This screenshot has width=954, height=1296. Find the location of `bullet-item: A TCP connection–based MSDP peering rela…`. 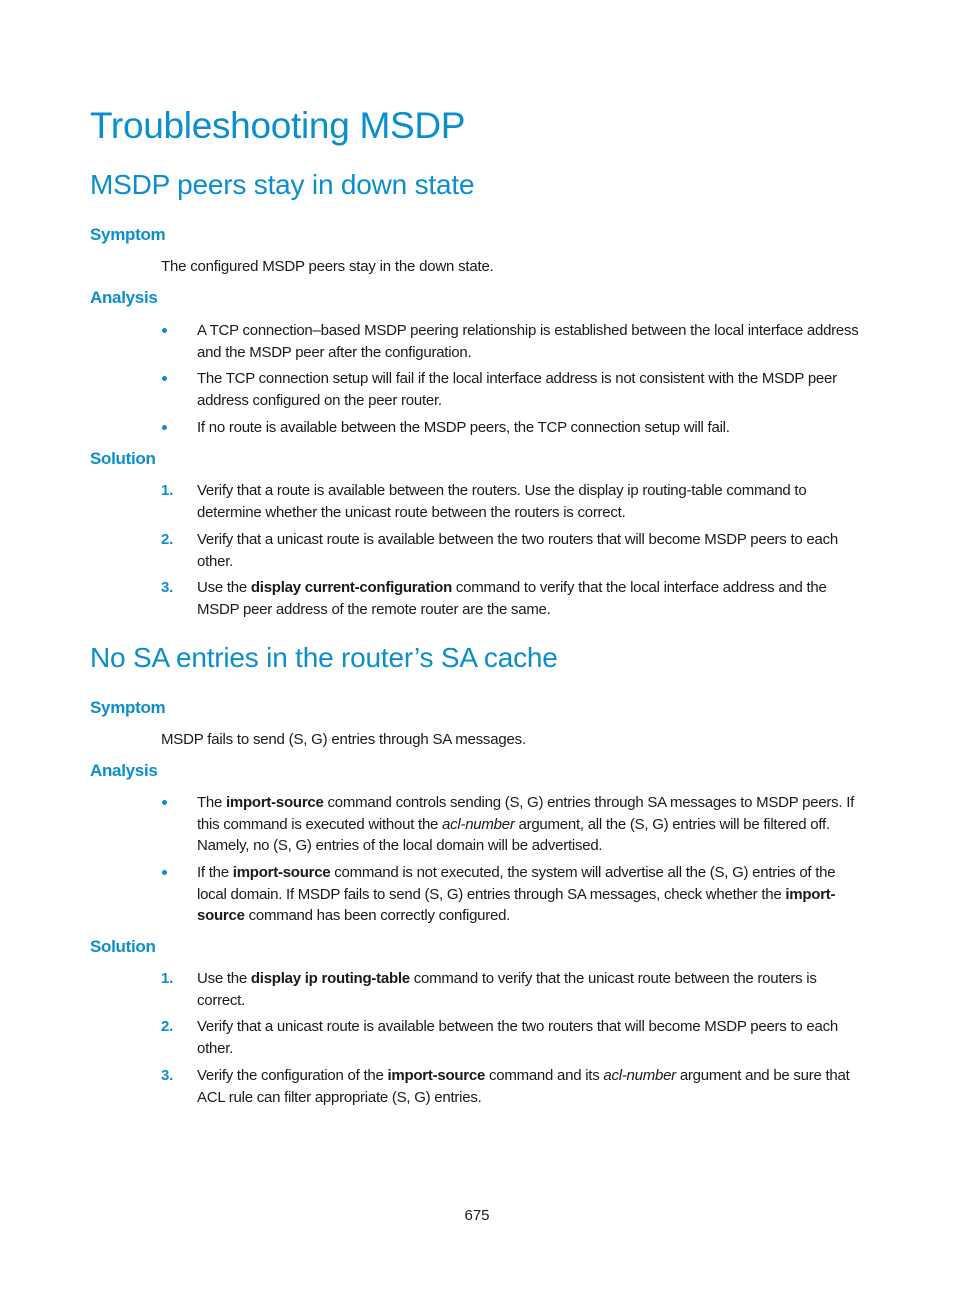

bullet-item: A TCP connection–based MSDP peering rela… is located at coordinates (514, 341).